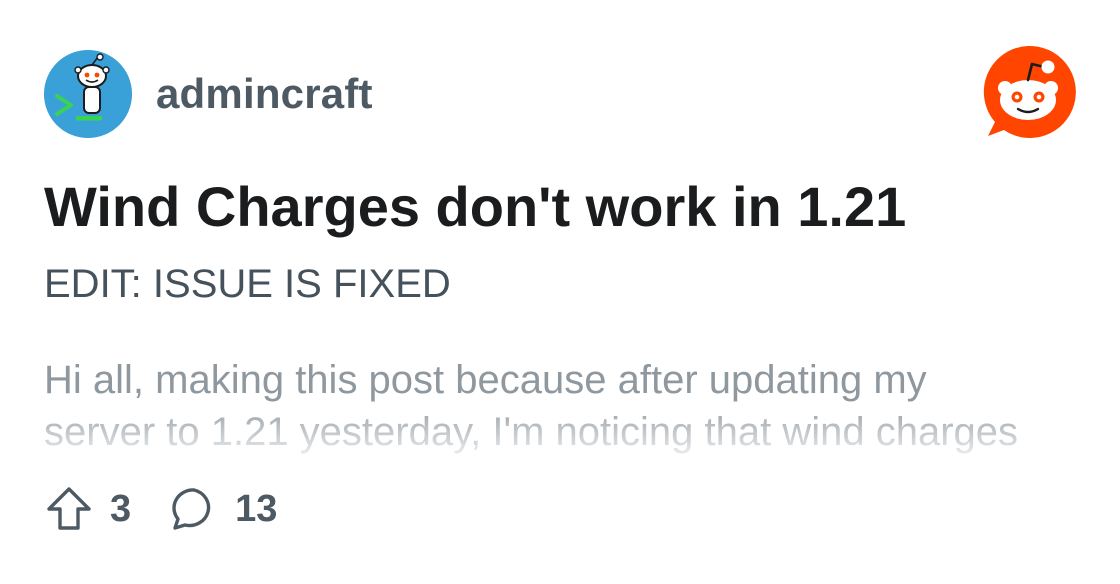 The height and width of the screenshot is (584, 1120). I want to click on upvote-arrow-icon, so click(69, 509).